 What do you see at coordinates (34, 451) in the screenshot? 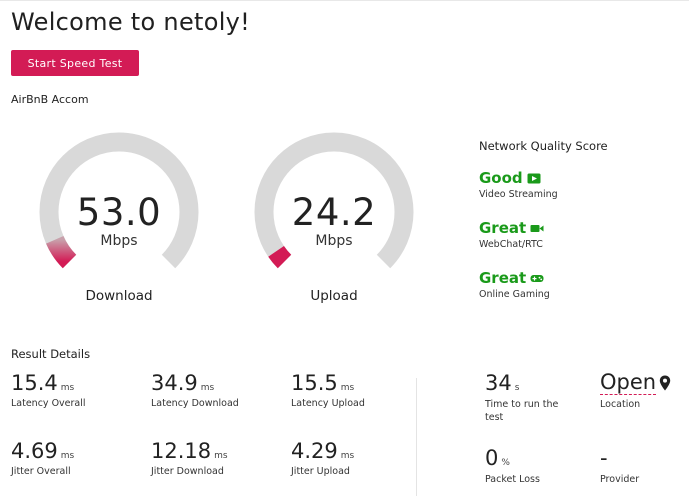
I see `jitter-overall-value: 4.69` at bounding box center [34, 451].